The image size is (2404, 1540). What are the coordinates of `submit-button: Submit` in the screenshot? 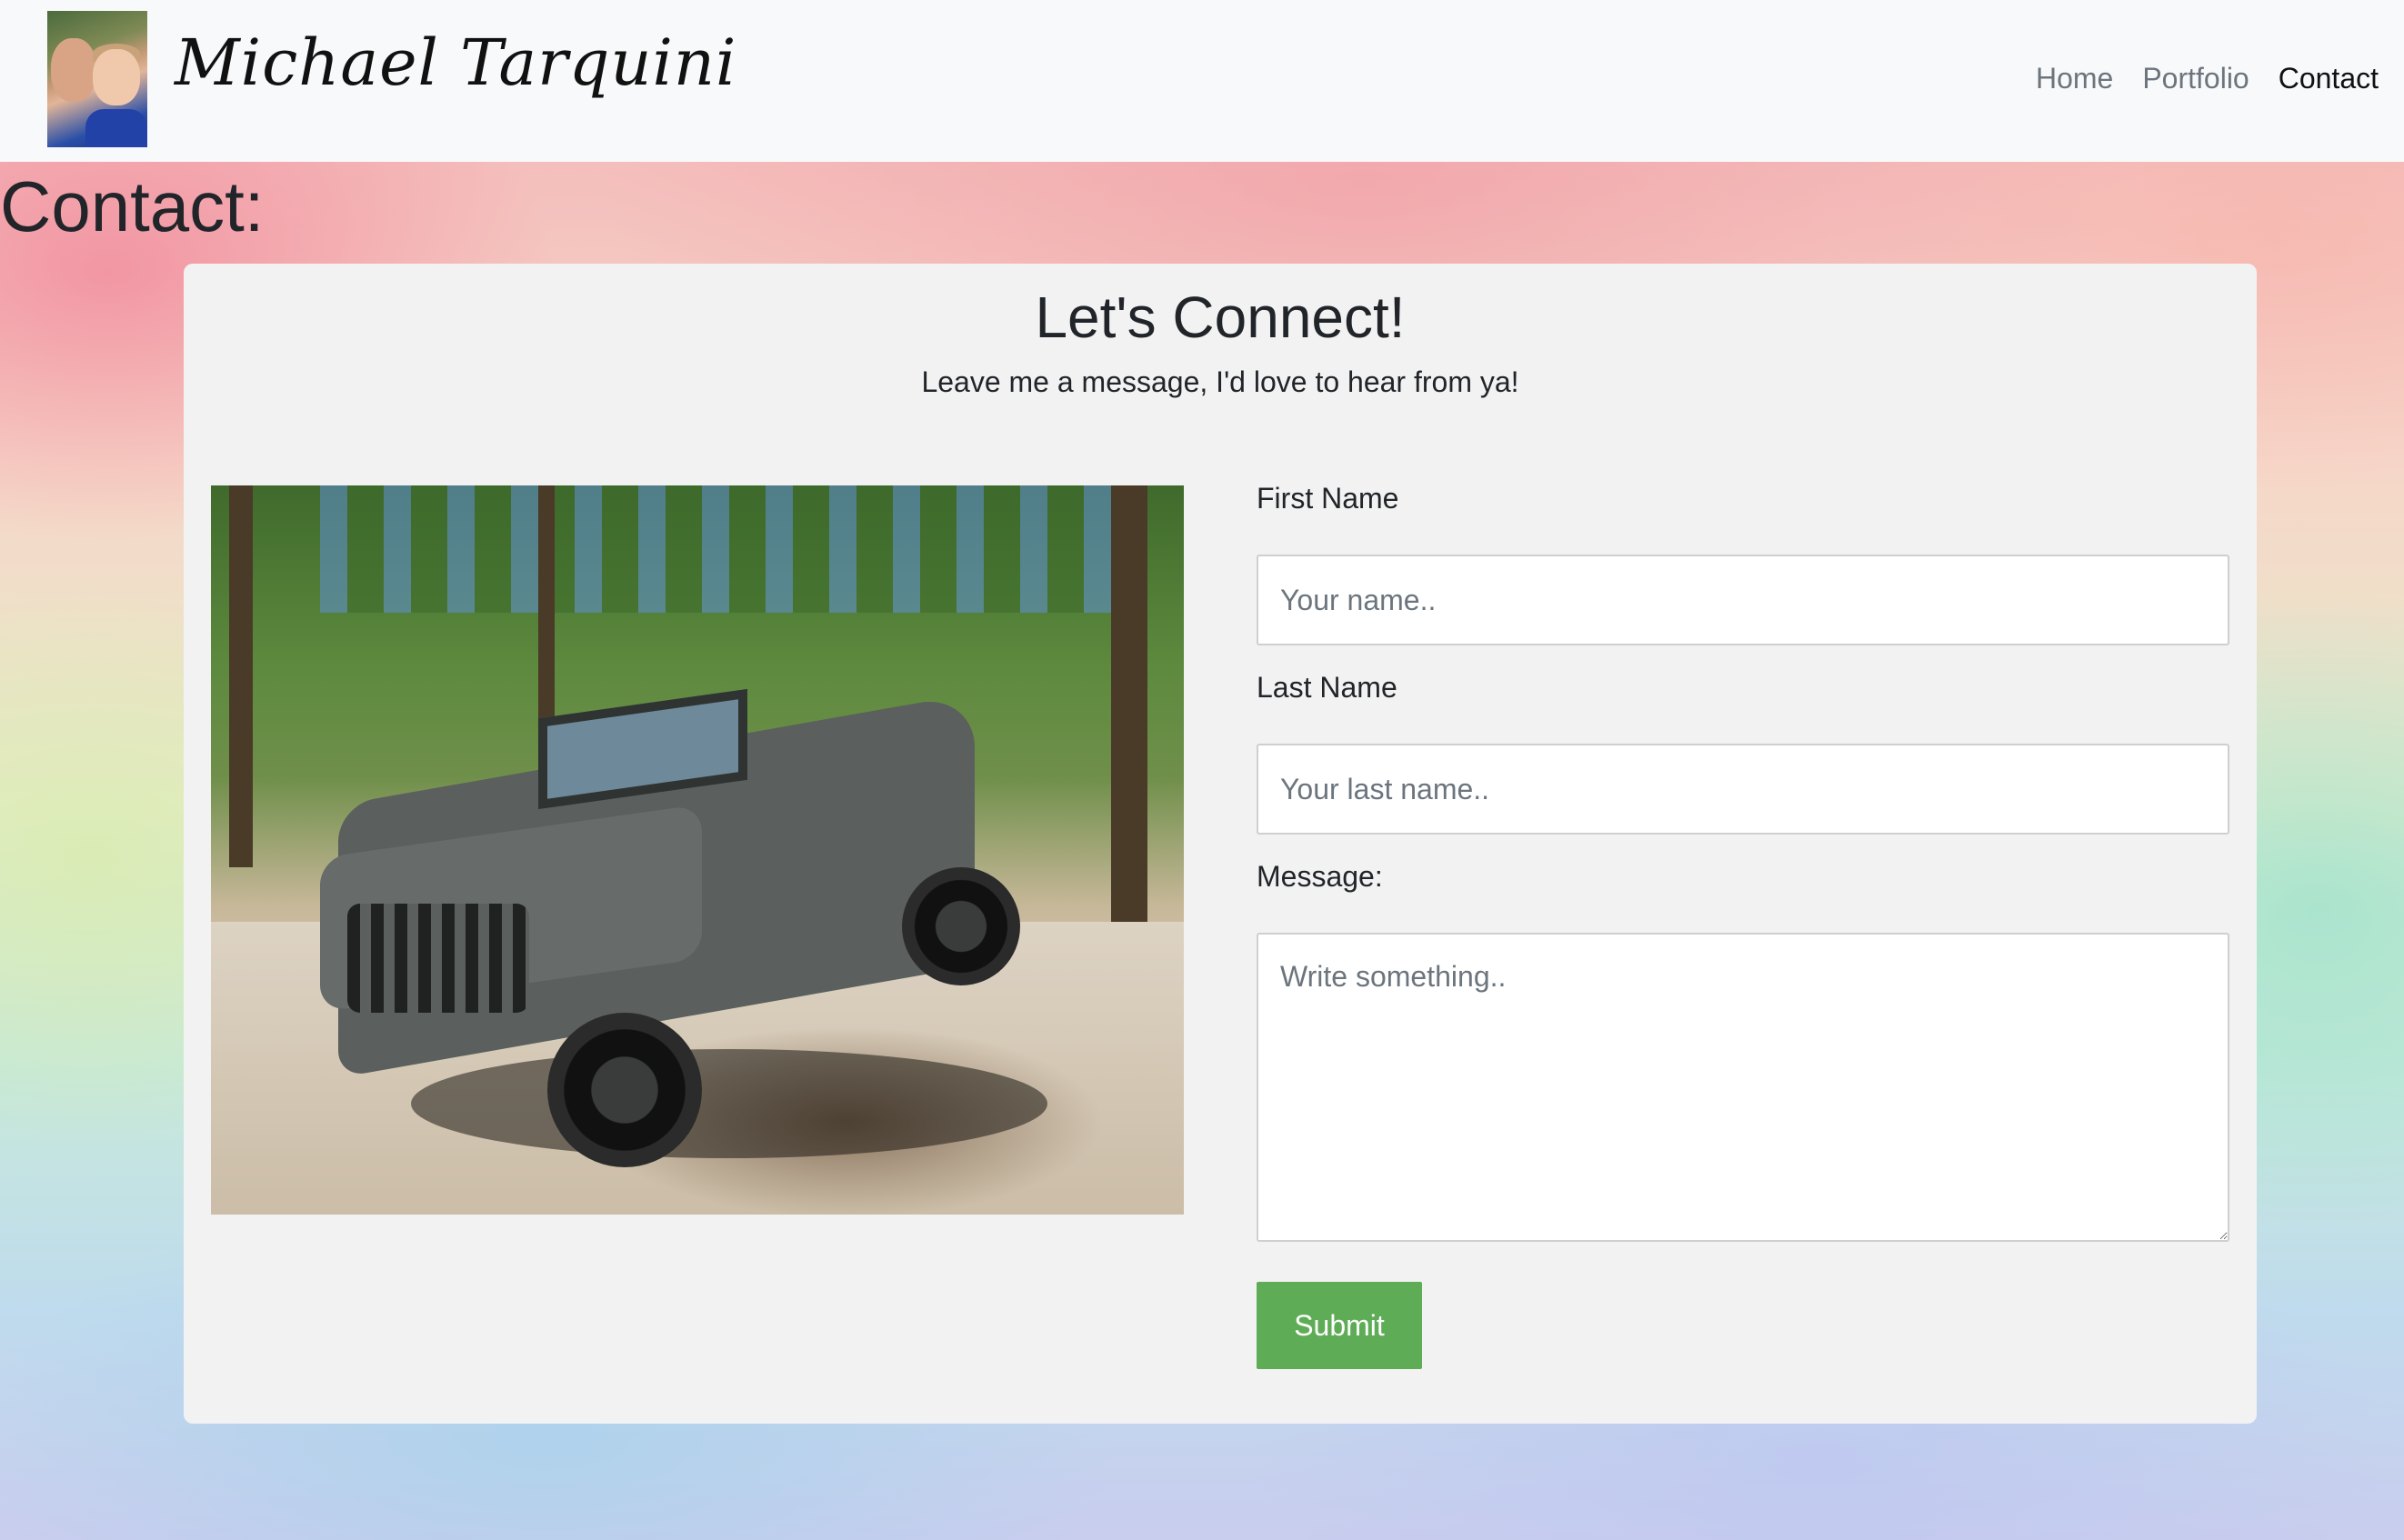 It's located at (1339, 1326).